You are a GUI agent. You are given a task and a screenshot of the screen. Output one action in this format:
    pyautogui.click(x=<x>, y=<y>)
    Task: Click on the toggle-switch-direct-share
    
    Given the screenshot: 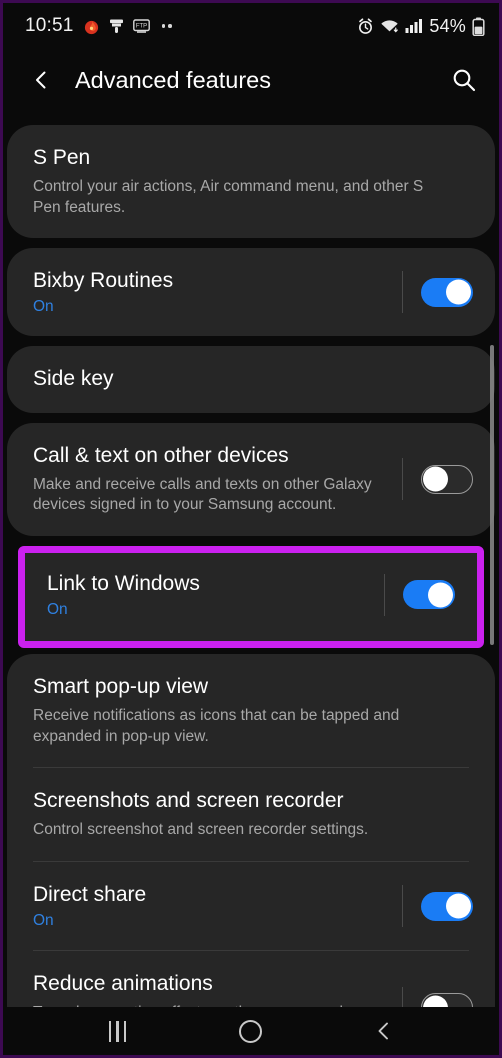 What is the action you would take?
    pyautogui.click(x=447, y=906)
    